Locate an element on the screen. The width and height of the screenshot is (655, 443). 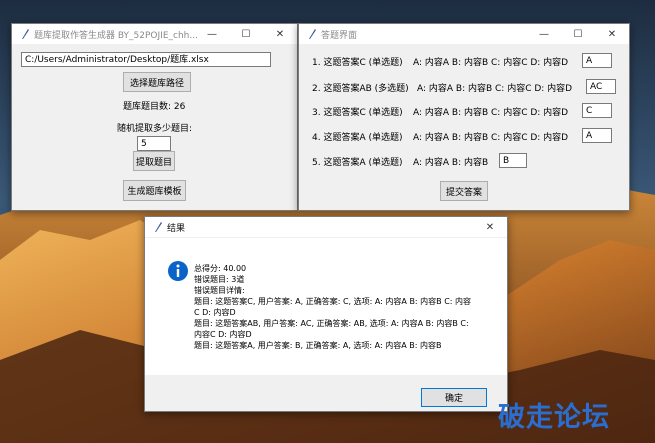
result-line: 内容C D: 内容D is located at coordinates (223, 334).